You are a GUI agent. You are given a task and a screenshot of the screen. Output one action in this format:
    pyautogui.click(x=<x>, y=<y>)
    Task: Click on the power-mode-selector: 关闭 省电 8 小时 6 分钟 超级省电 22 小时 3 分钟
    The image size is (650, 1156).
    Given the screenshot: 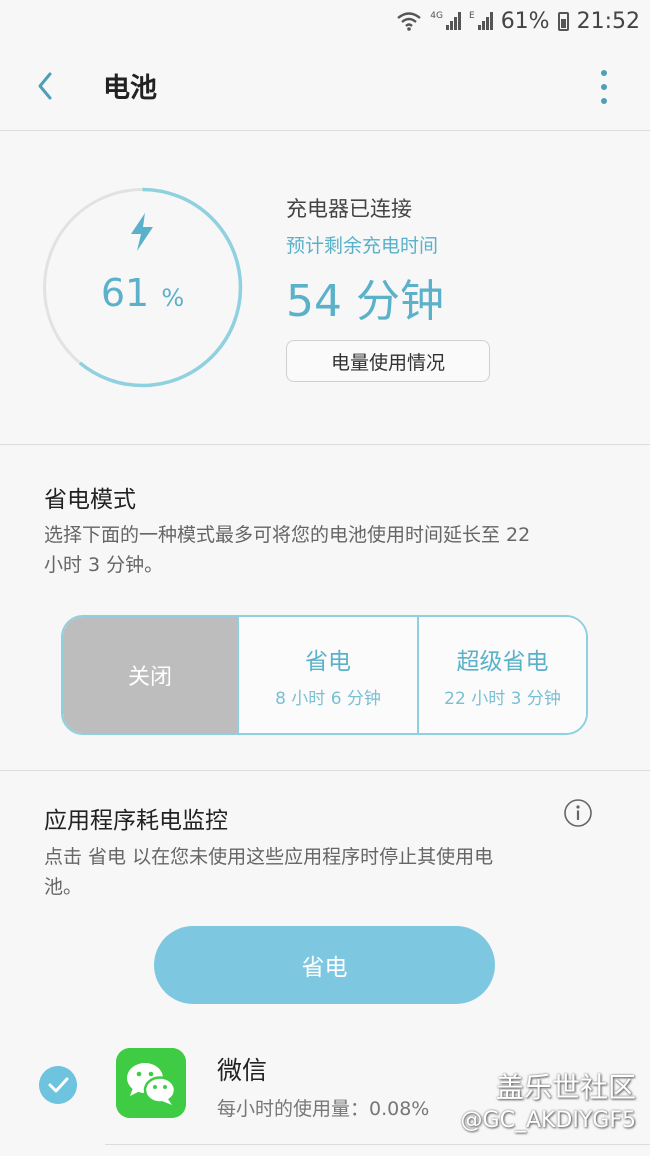 What is the action you would take?
    pyautogui.click(x=324, y=675)
    